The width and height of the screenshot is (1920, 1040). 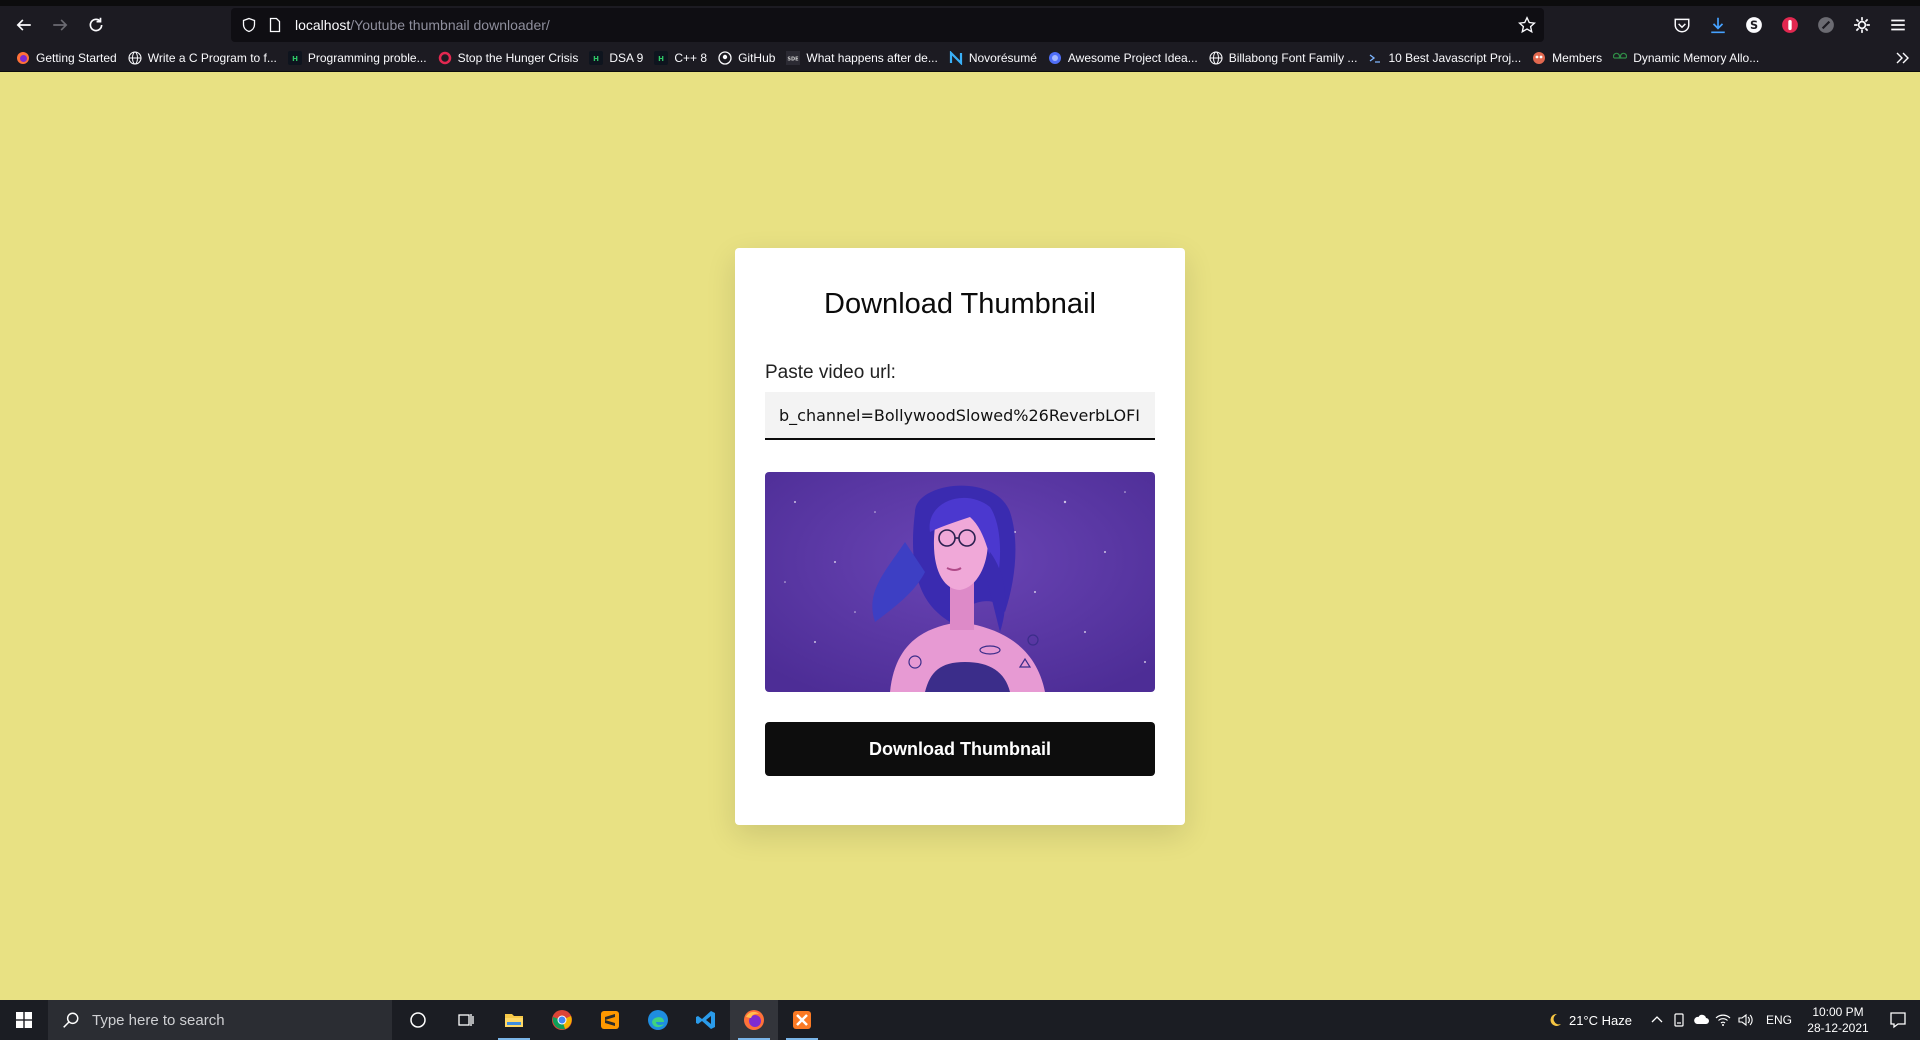 I want to click on back-button, so click(x=24, y=25).